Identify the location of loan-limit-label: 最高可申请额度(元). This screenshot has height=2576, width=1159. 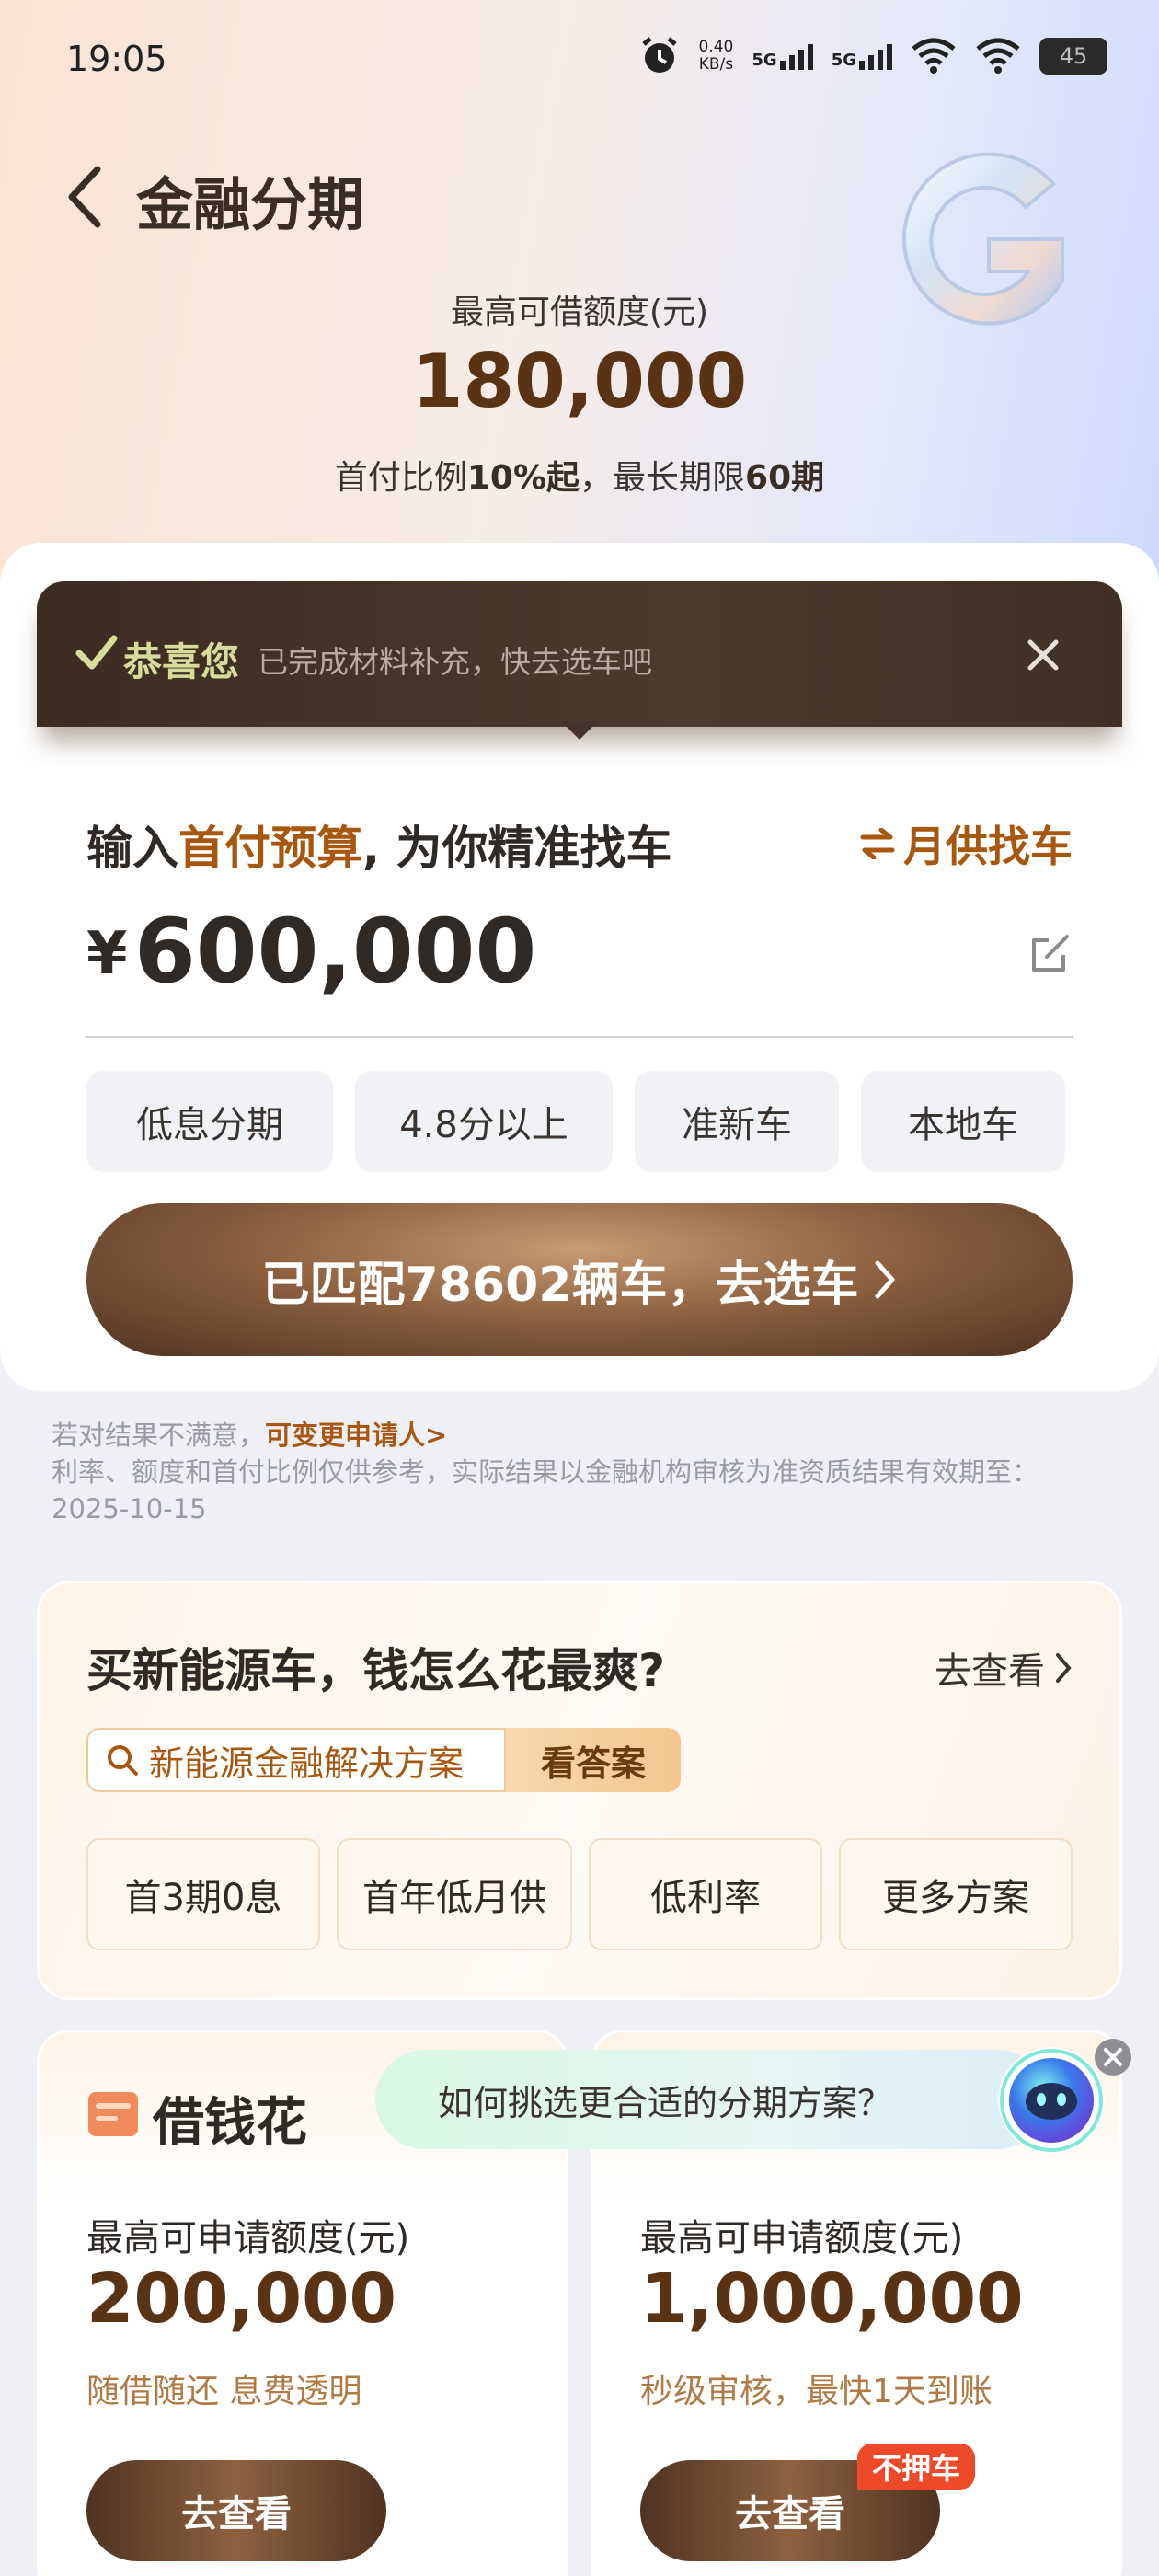
(248, 2238).